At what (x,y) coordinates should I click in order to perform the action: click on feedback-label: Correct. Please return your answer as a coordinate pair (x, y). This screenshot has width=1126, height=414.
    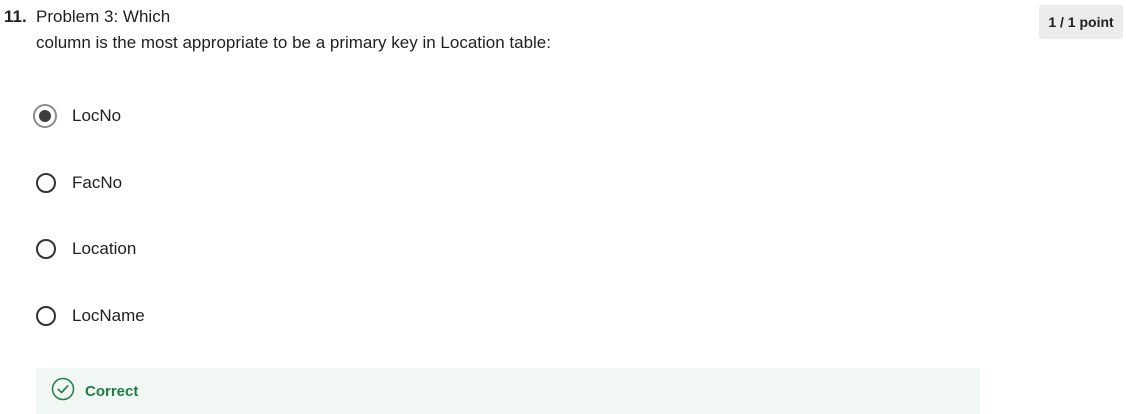
    Looking at the image, I should click on (112, 391).